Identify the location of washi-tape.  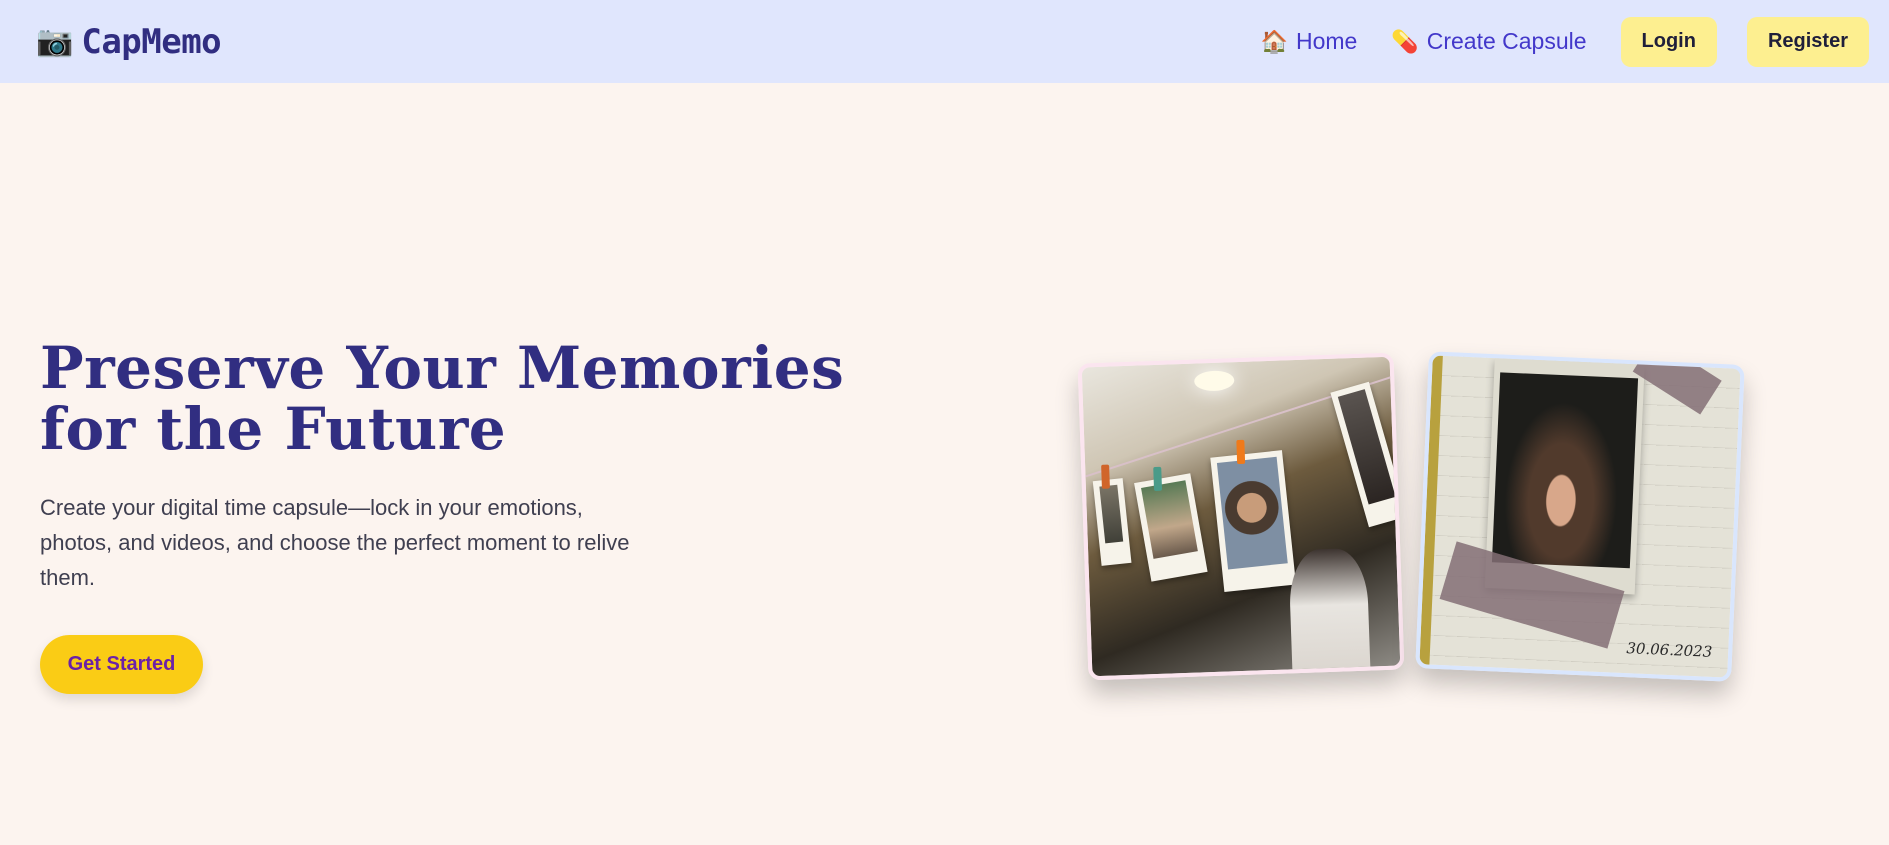
(1677, 383).